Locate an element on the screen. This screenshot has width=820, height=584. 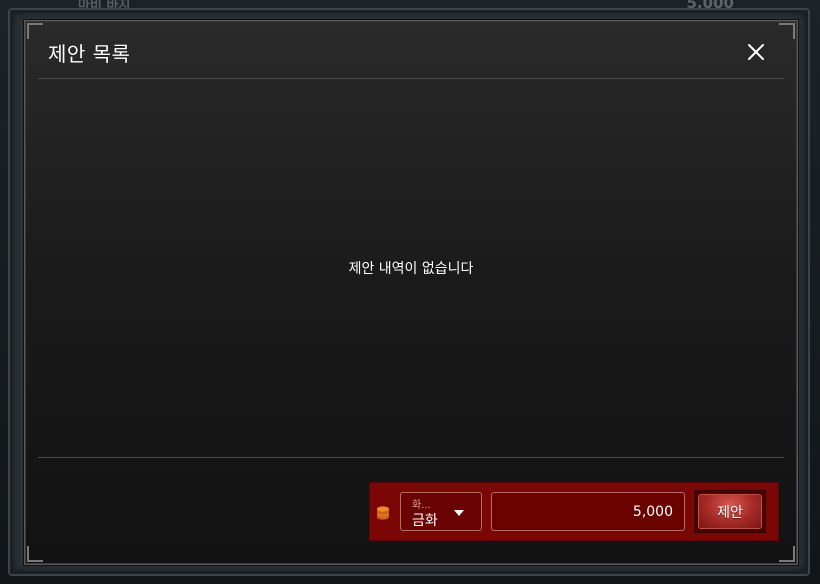
offer-amount-input is located at coordinates (588, 511).